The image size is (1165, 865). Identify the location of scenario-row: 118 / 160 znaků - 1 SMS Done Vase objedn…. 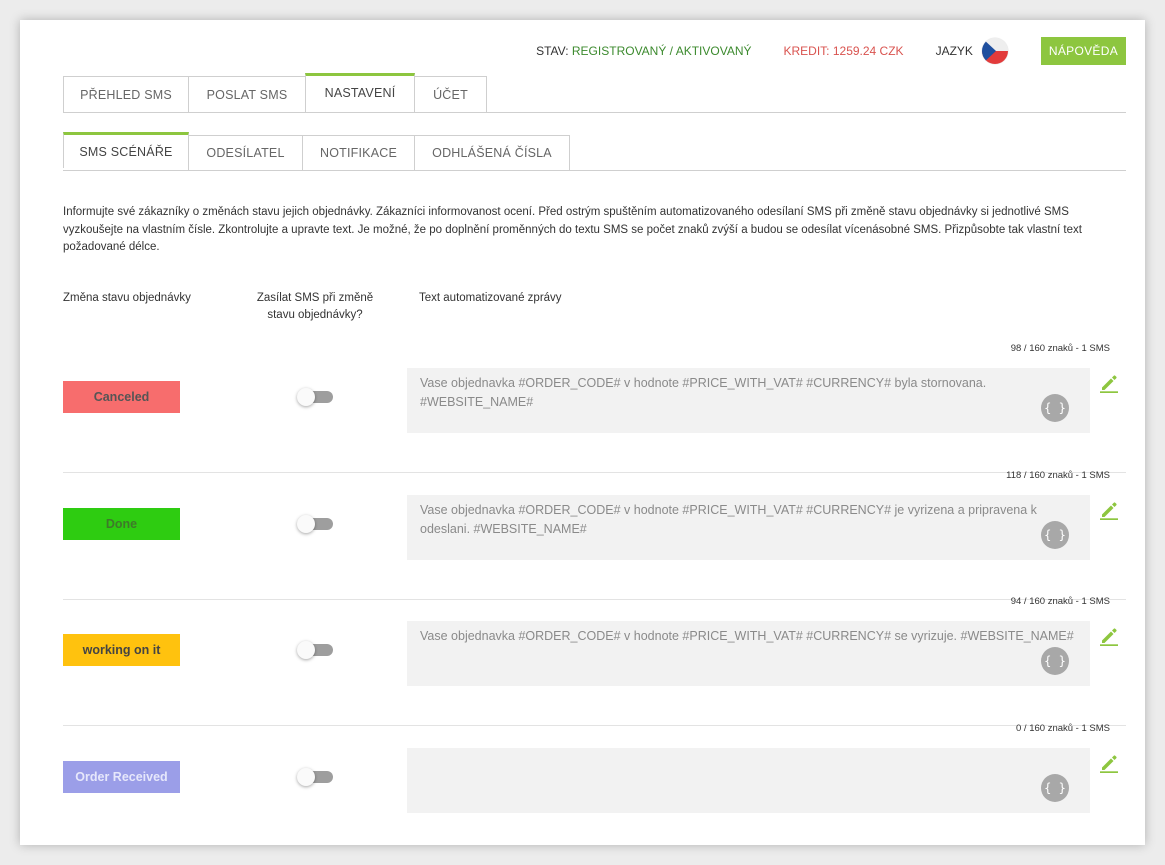
(594, 534).